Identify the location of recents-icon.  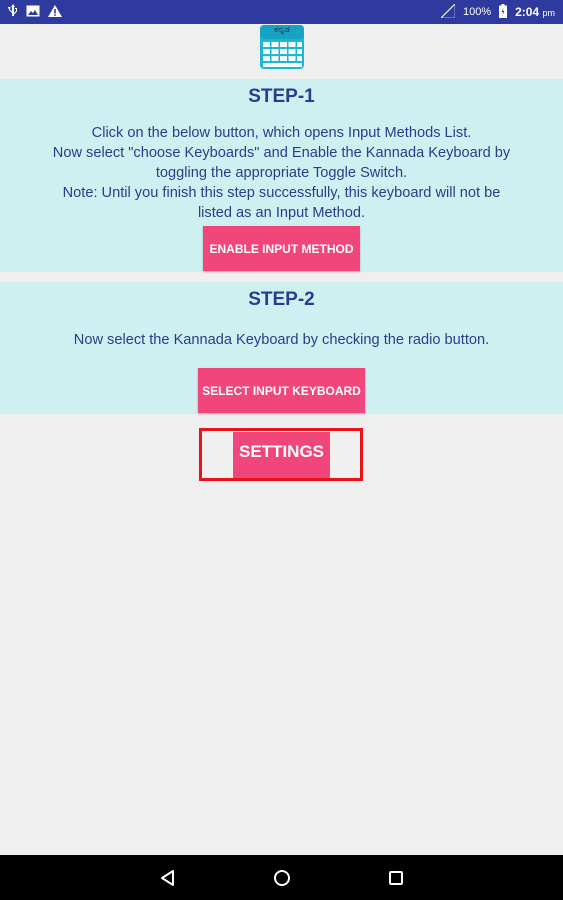
(395, 877).